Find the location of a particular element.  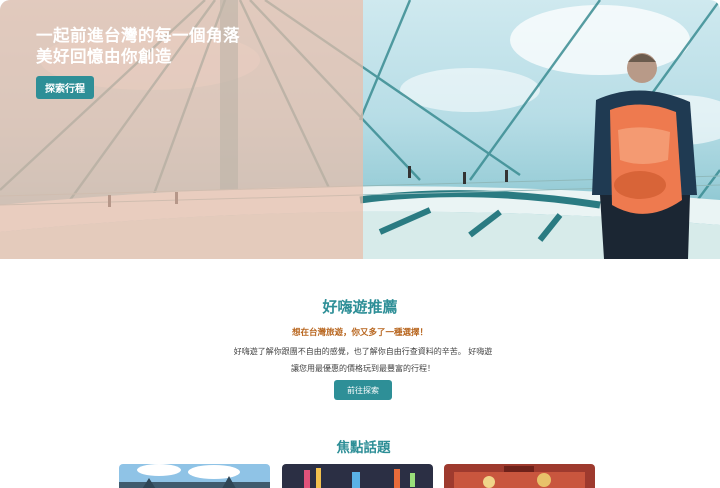

topic-card-1-image is located at coordinates (194, 476).